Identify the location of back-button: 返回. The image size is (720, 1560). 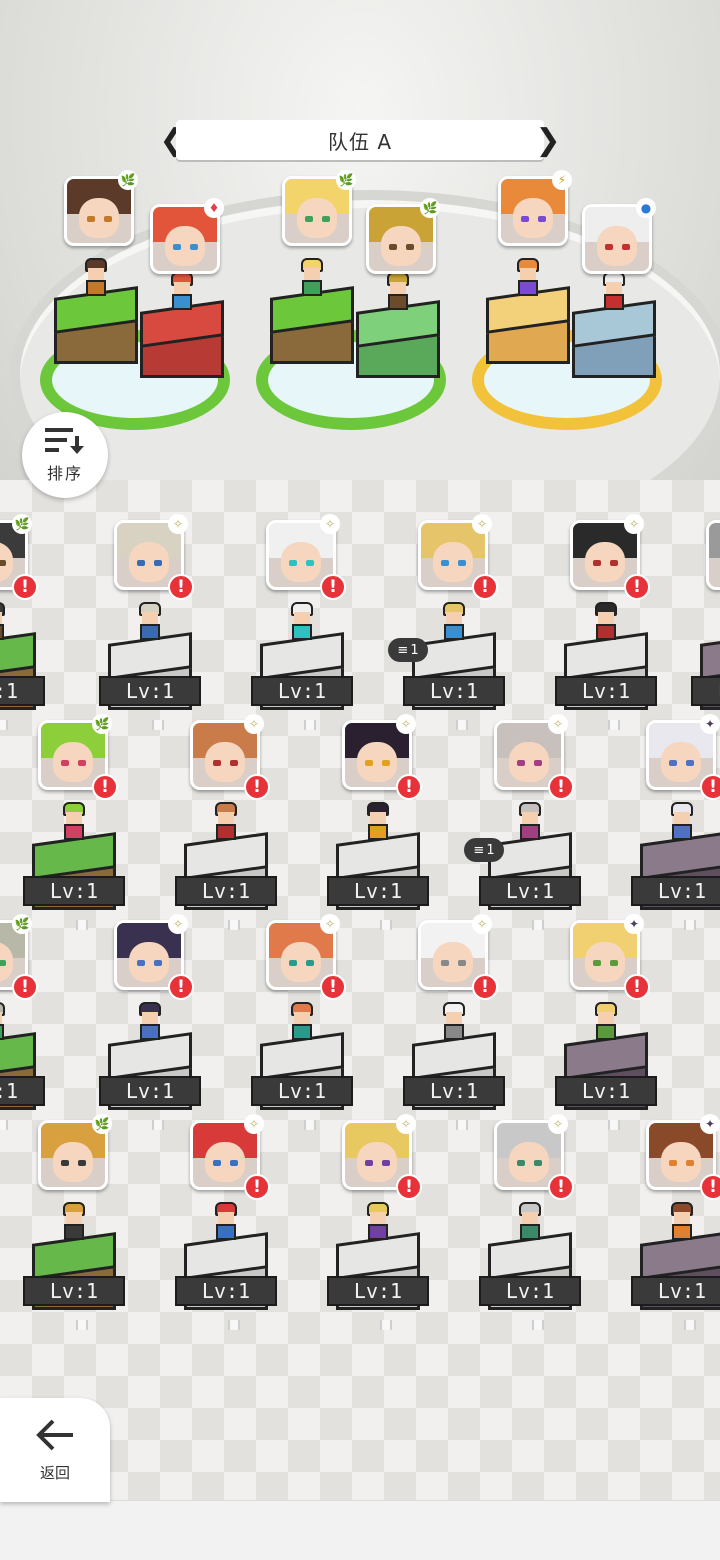
(55, 1450).